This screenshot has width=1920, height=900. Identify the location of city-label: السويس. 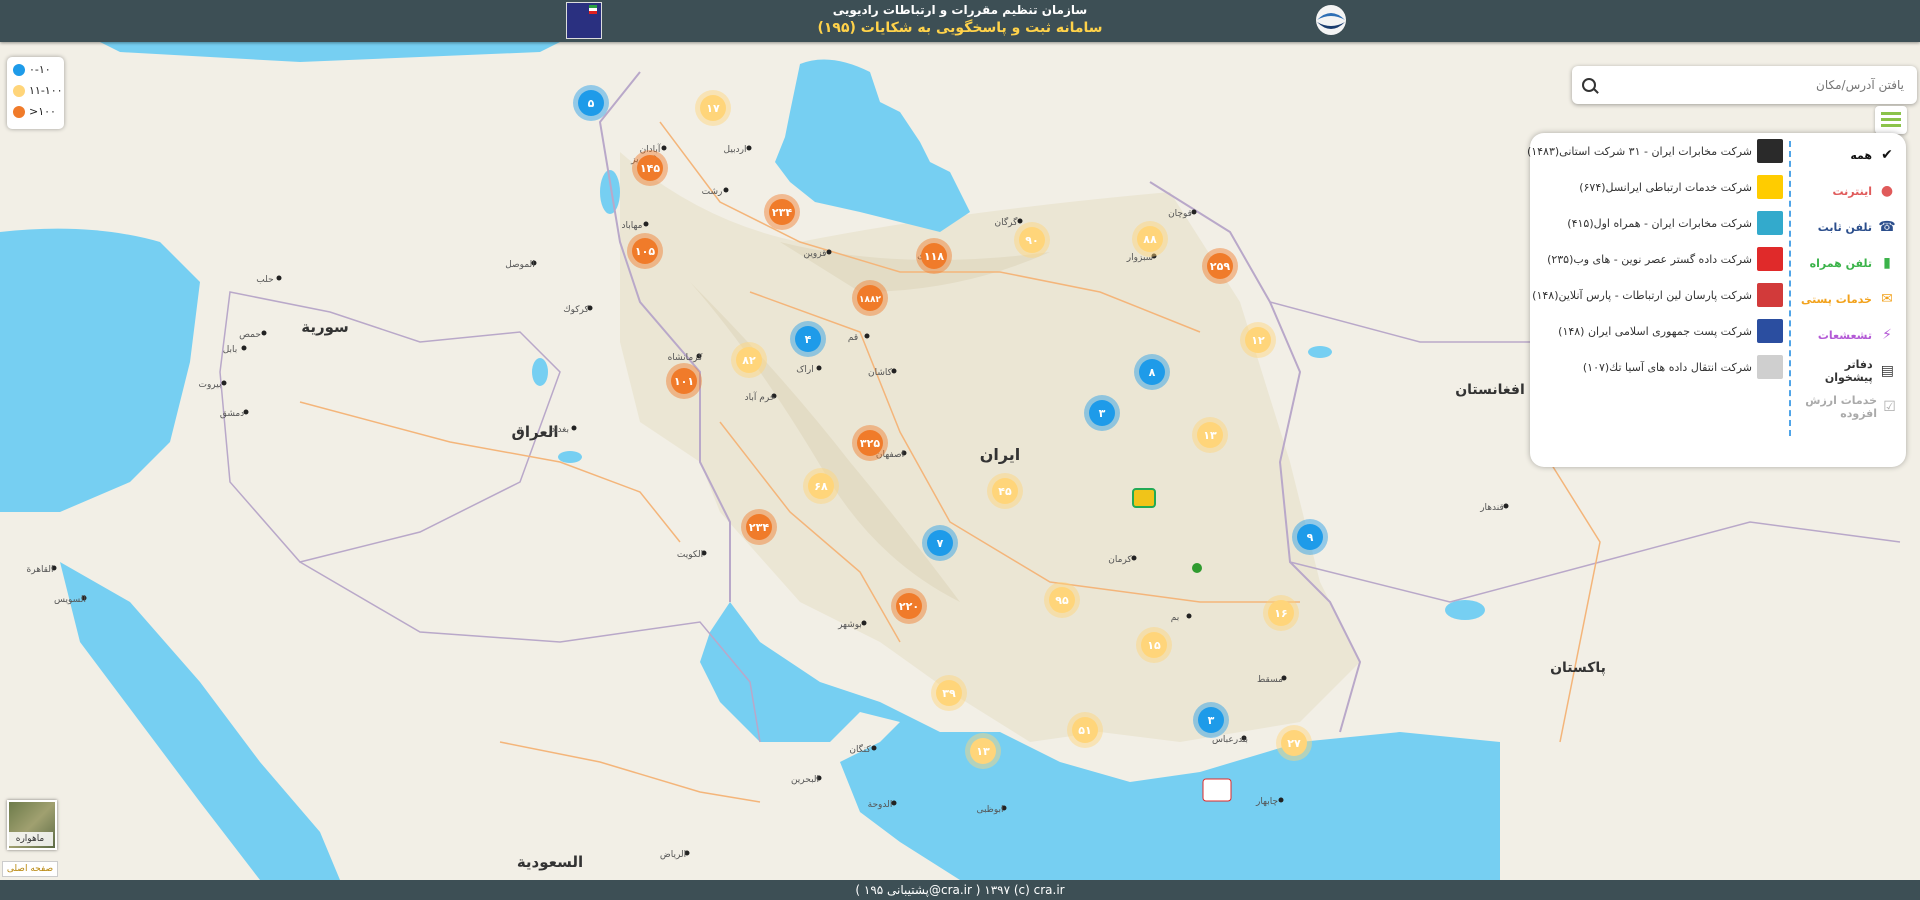
(70, 600).